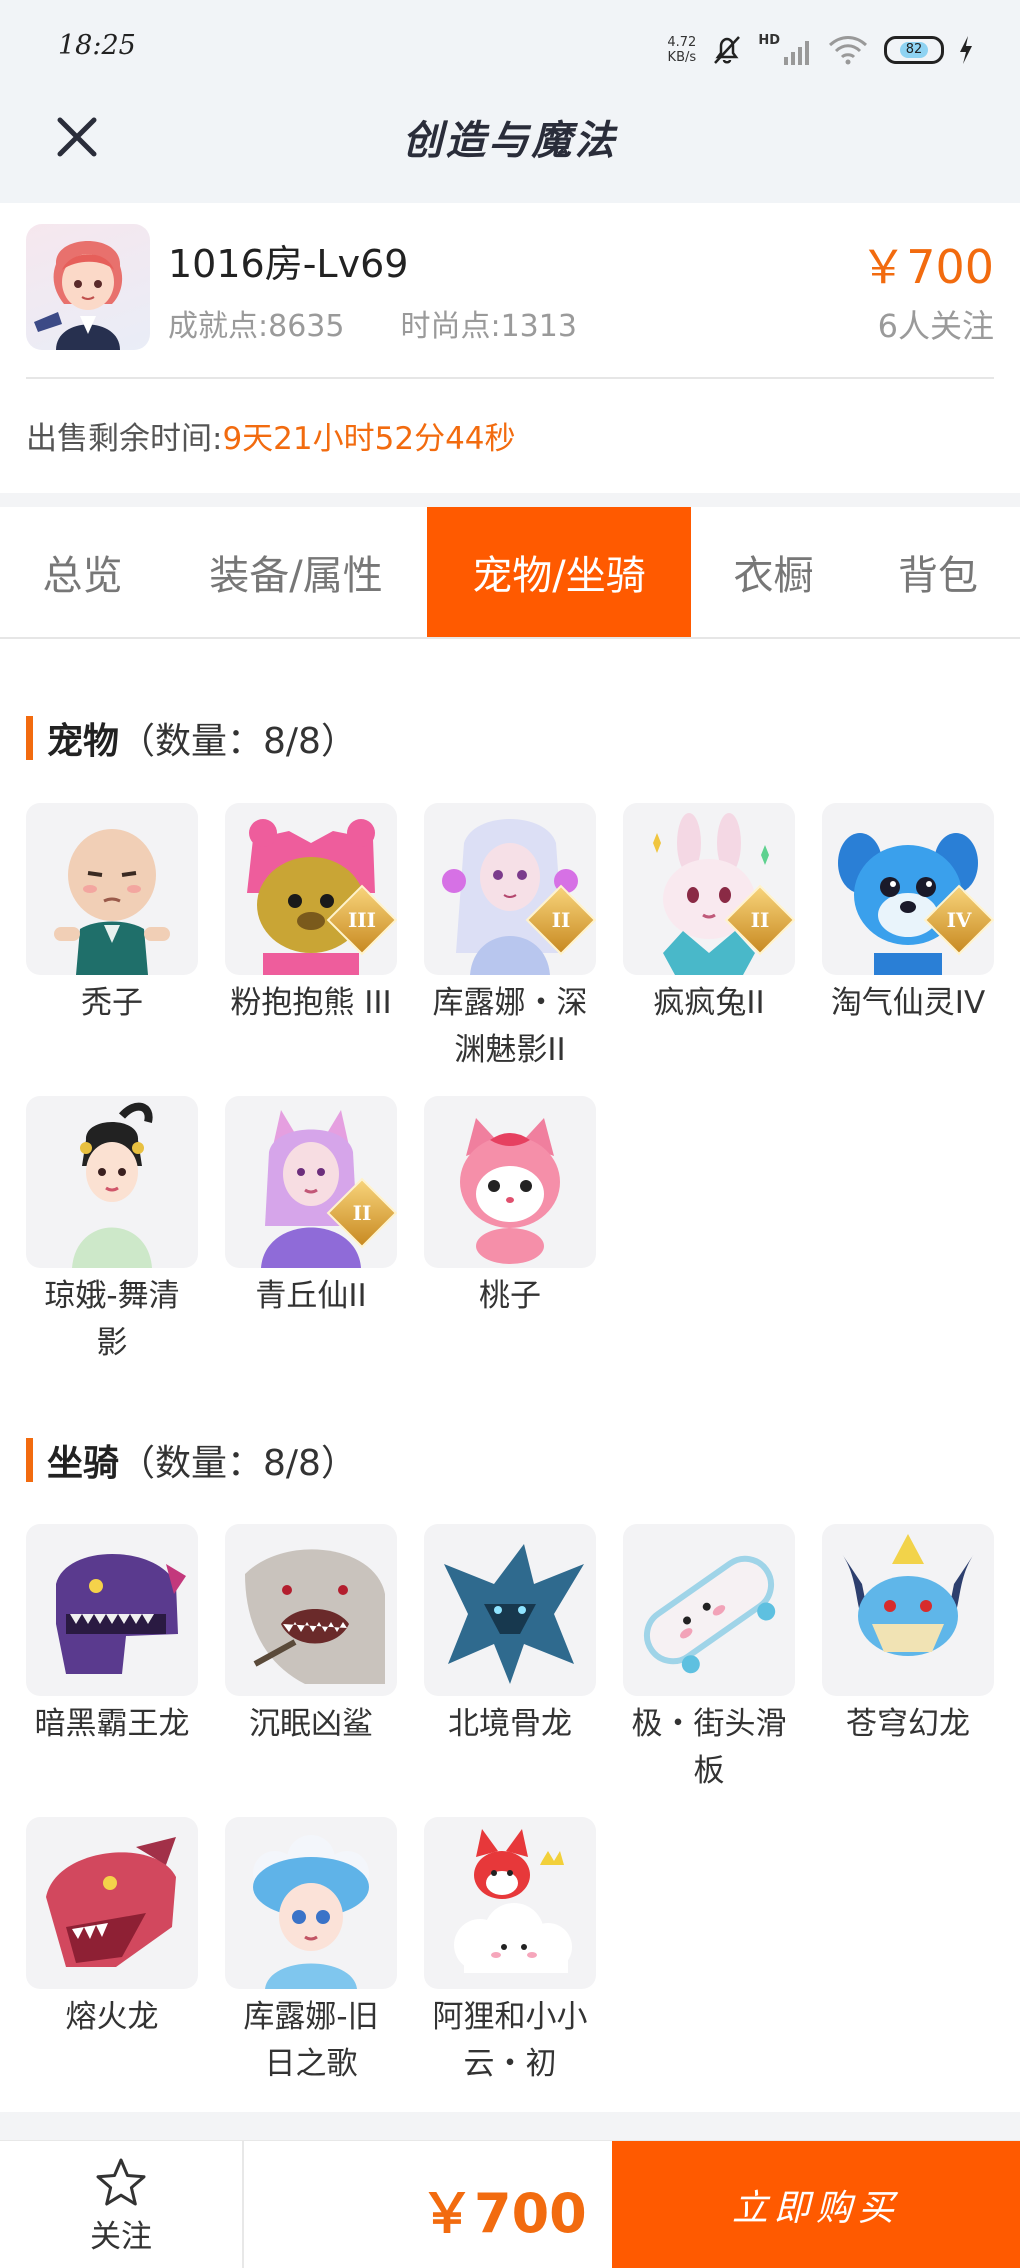 This screenshot has height=2268, width=1020. I want to click on status-icons: 4.72 KB/s HD 82, so click(820, 50).